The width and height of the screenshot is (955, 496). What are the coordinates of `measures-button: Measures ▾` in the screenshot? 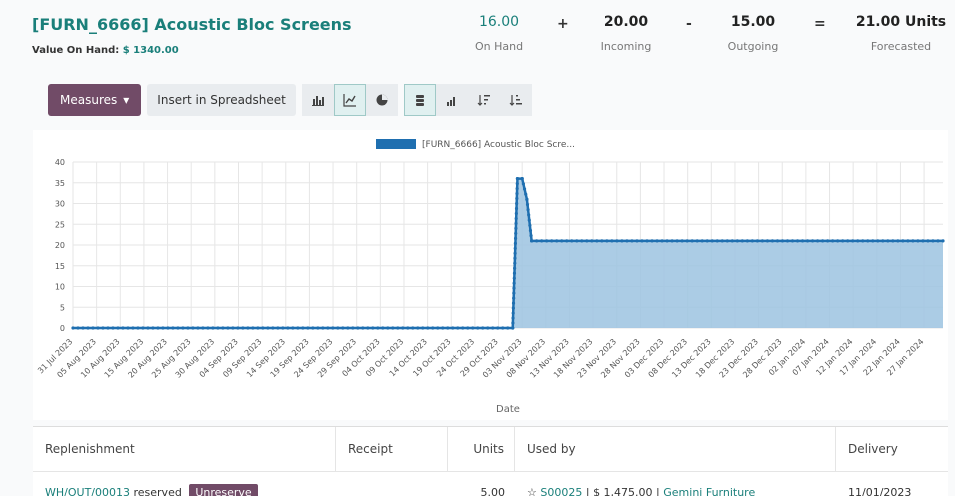 It's located at (95, 100).